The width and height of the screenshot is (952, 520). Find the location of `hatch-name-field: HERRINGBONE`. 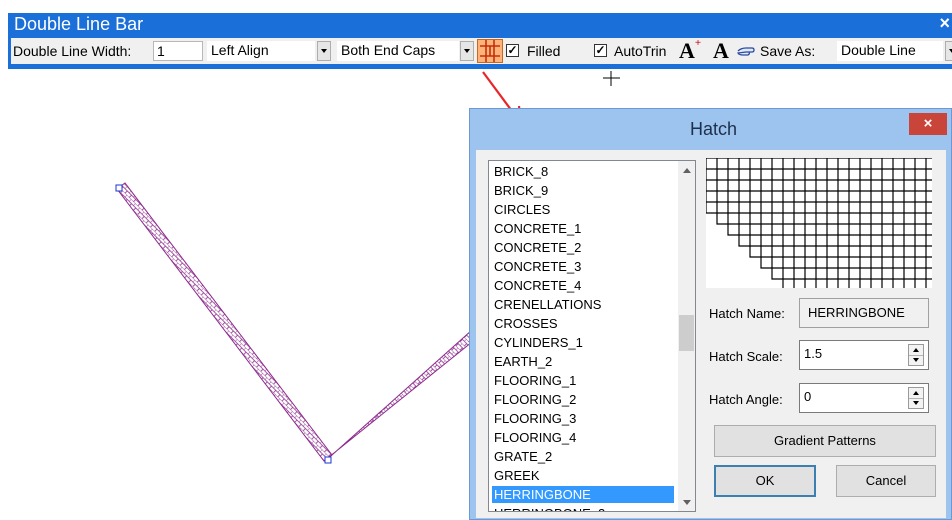

hatch-name-field: HERRINGBONE is located at coordinates (864, 313).